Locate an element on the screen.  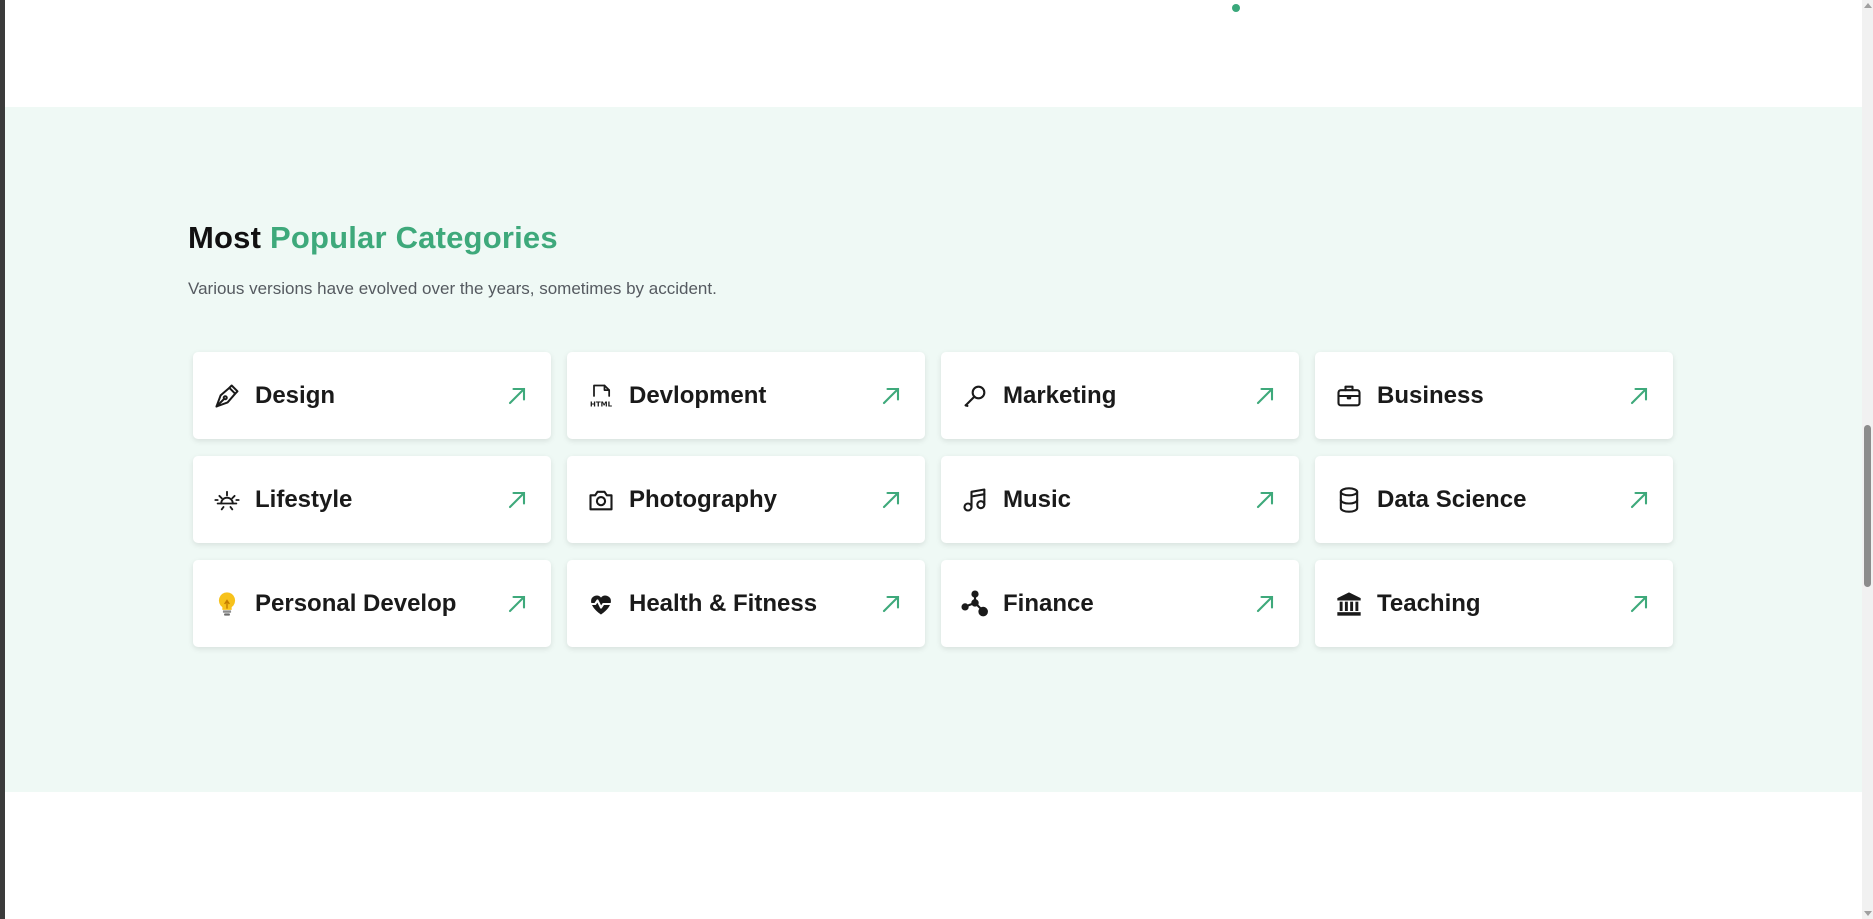
scrollbar-thumb is located at coordinates (1867, 506).